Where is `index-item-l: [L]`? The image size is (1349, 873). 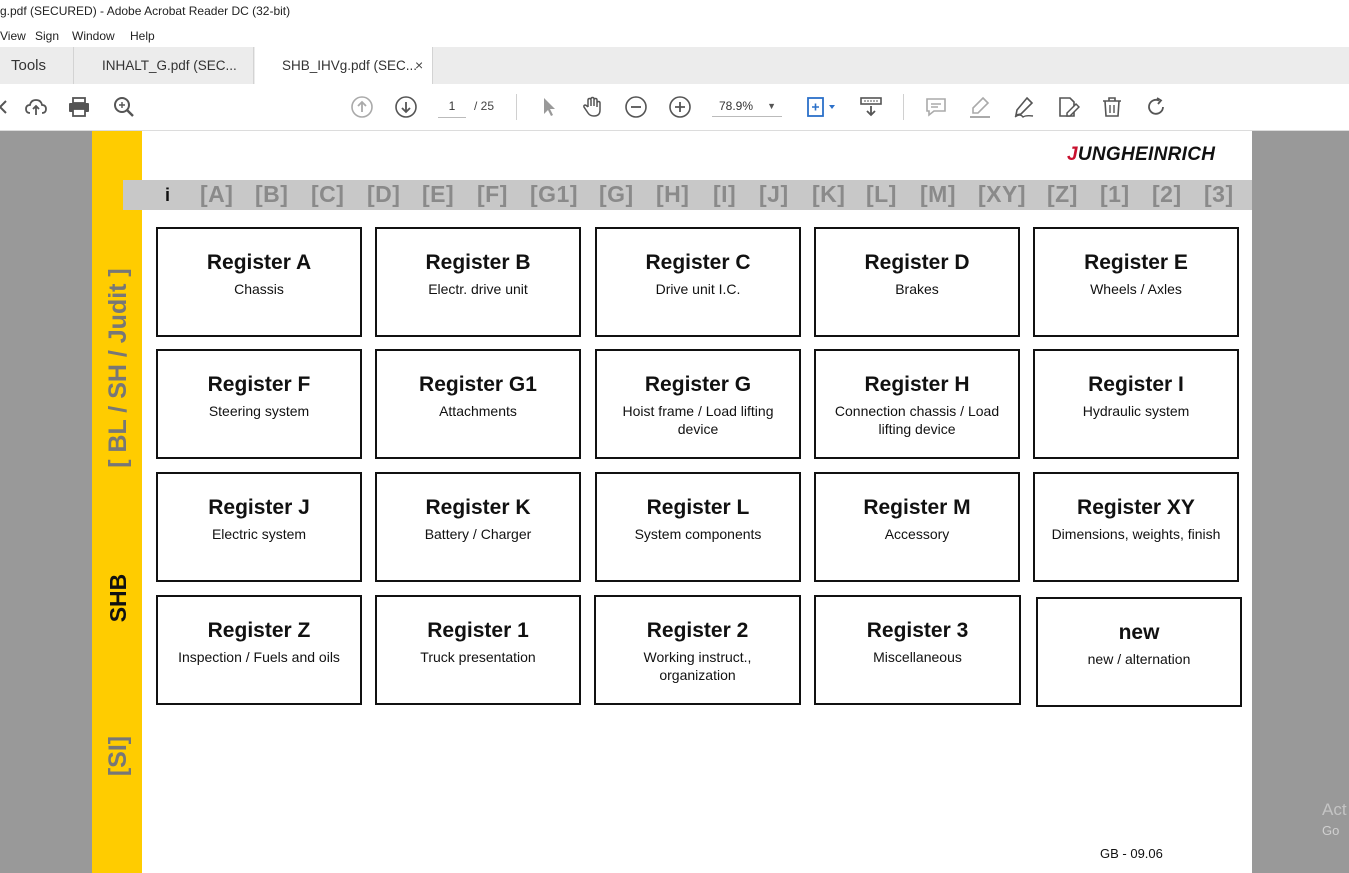 index-item-l: [L] is located at coordinates (881, 195).